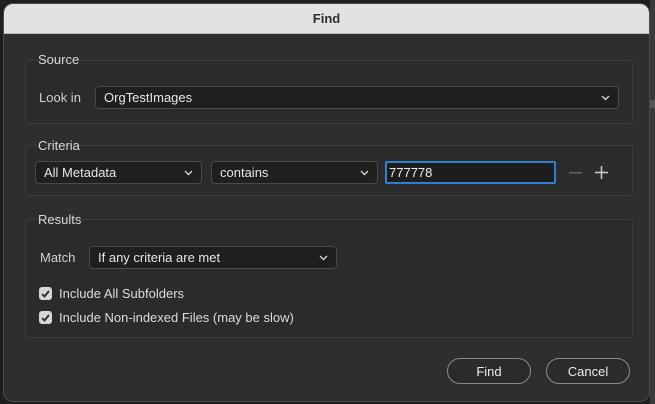  What do you see at coordinates (588, 371) in the screenshot?
I see `cancel-button: Cancel` at bounding box center [588, 371].